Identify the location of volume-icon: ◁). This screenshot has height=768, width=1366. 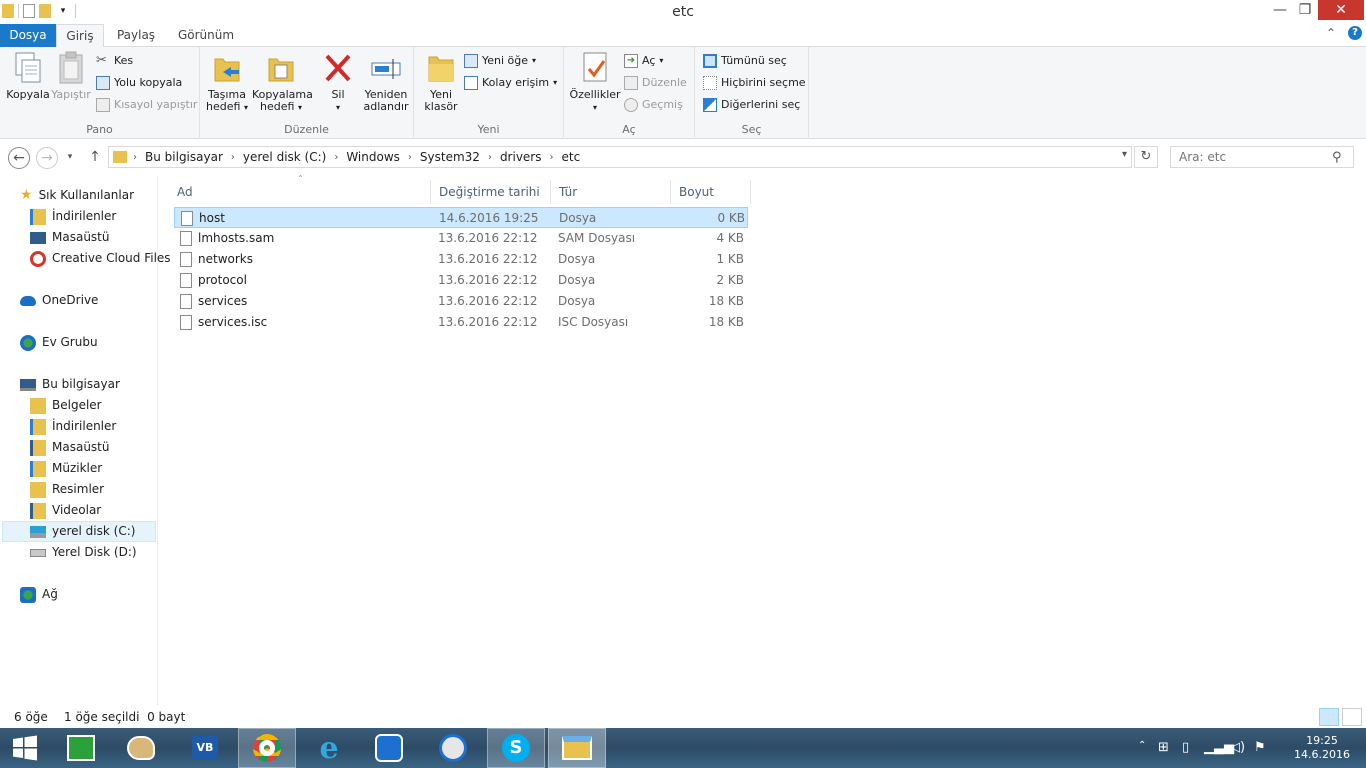
(1237, 747).